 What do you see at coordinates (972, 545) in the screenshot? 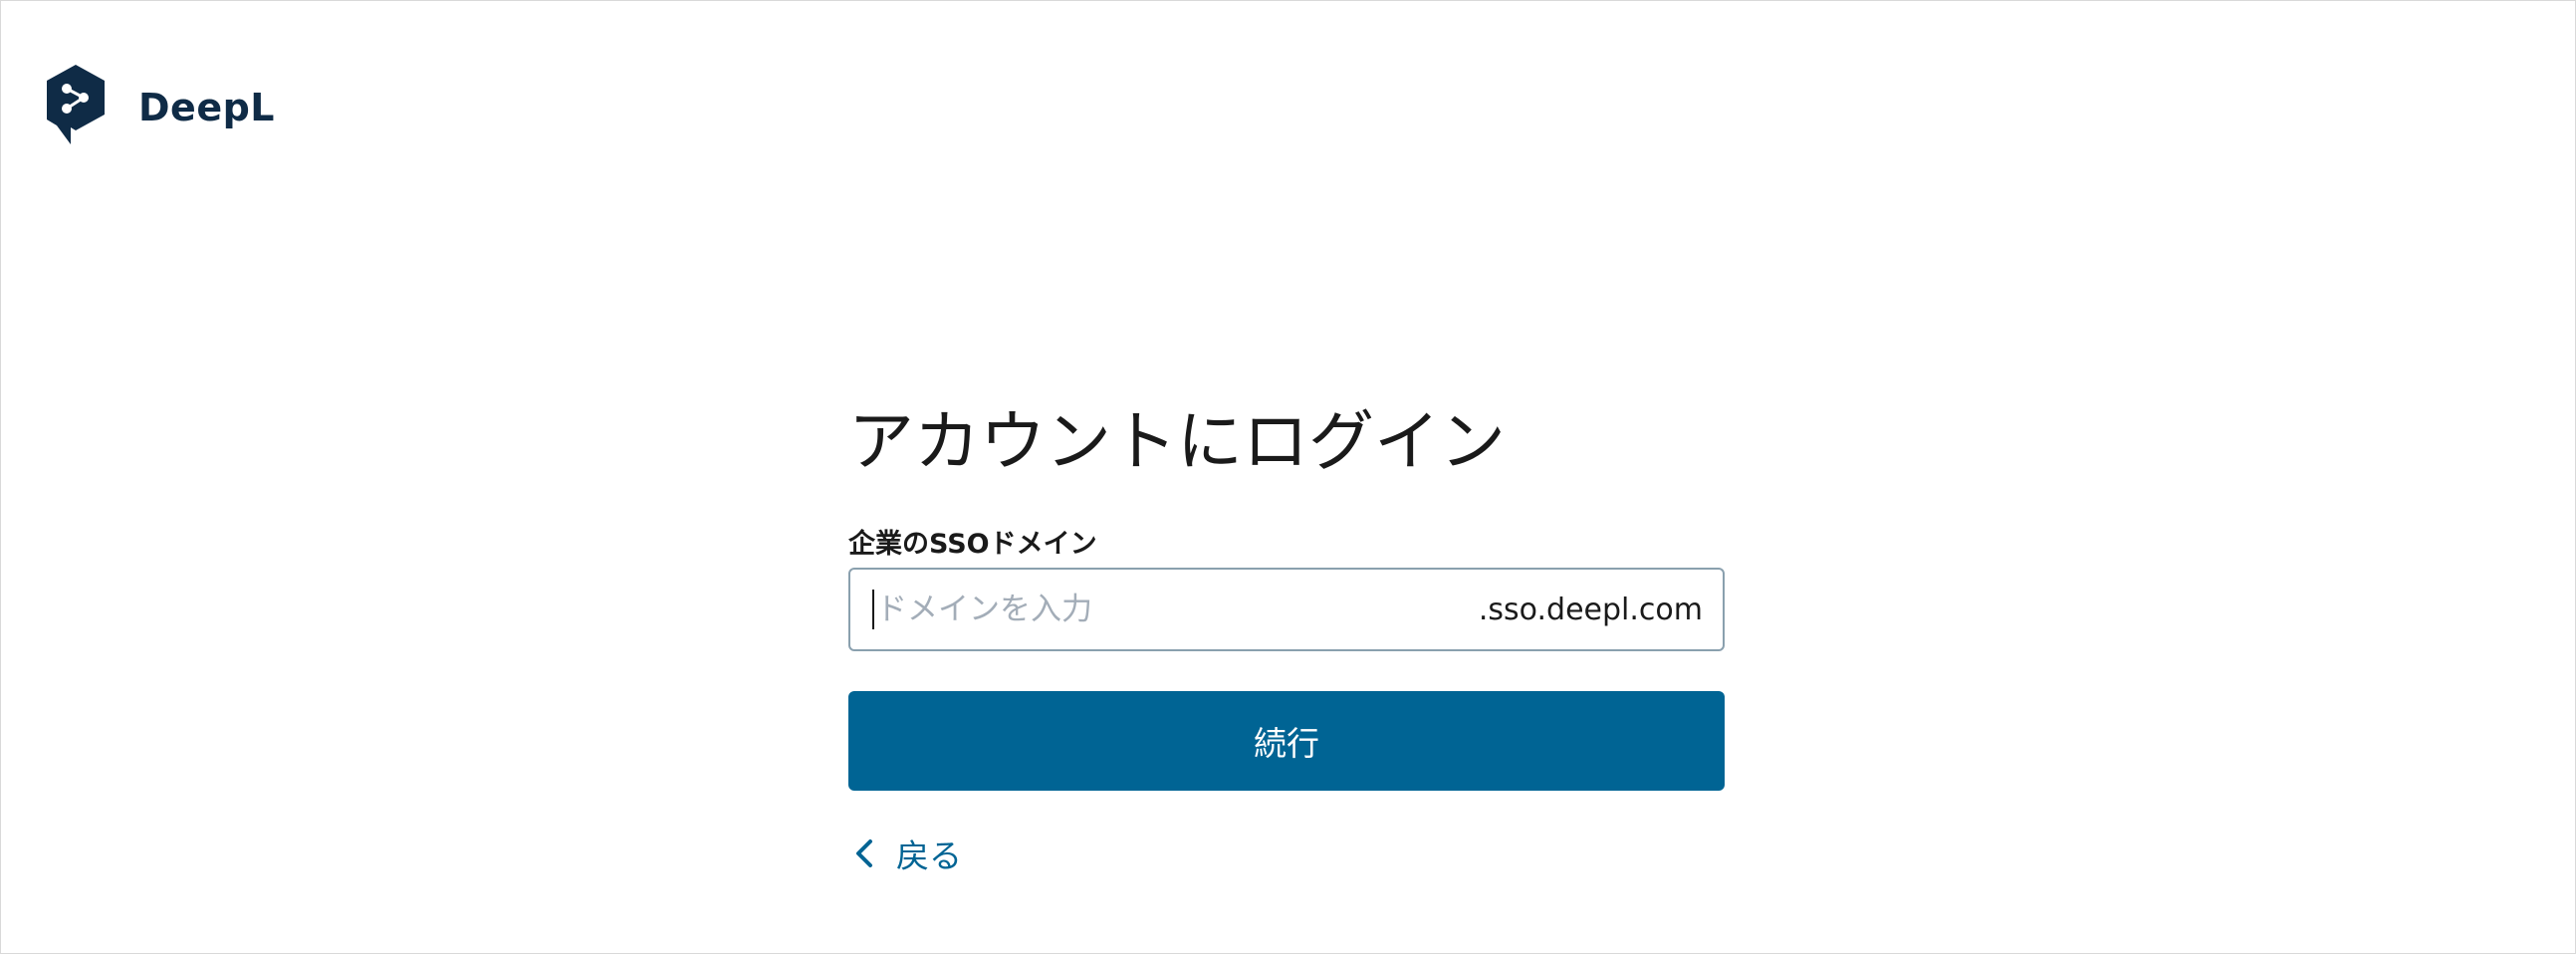
I see `sso-domain-label: 企業のSSOドメイン` at bounding box center [972, 545].